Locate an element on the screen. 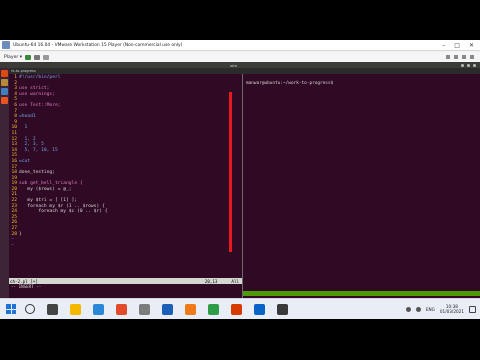  app-title: vim is located at coordinates (234, 65).